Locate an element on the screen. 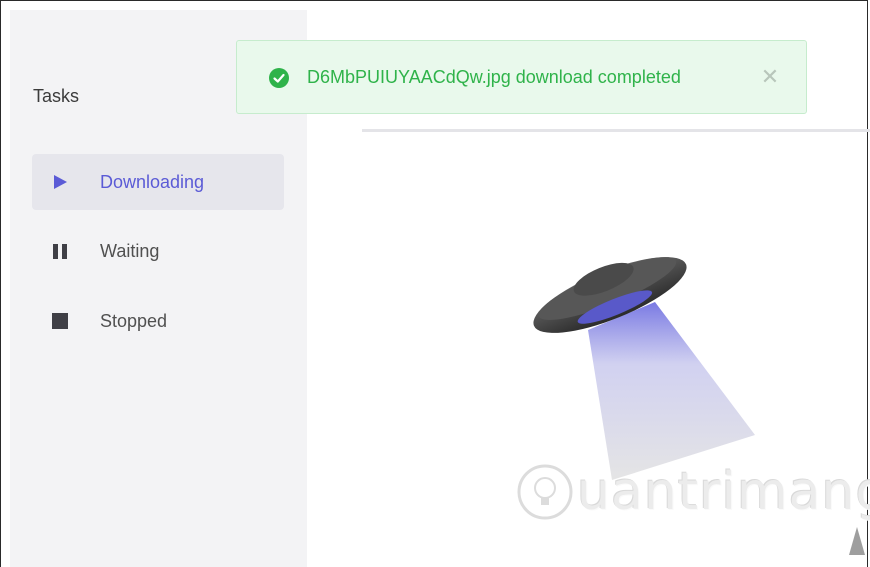 This screenshot has width=870, height=567. watermark-text: uantrimang is located at coordinates (723, 492).